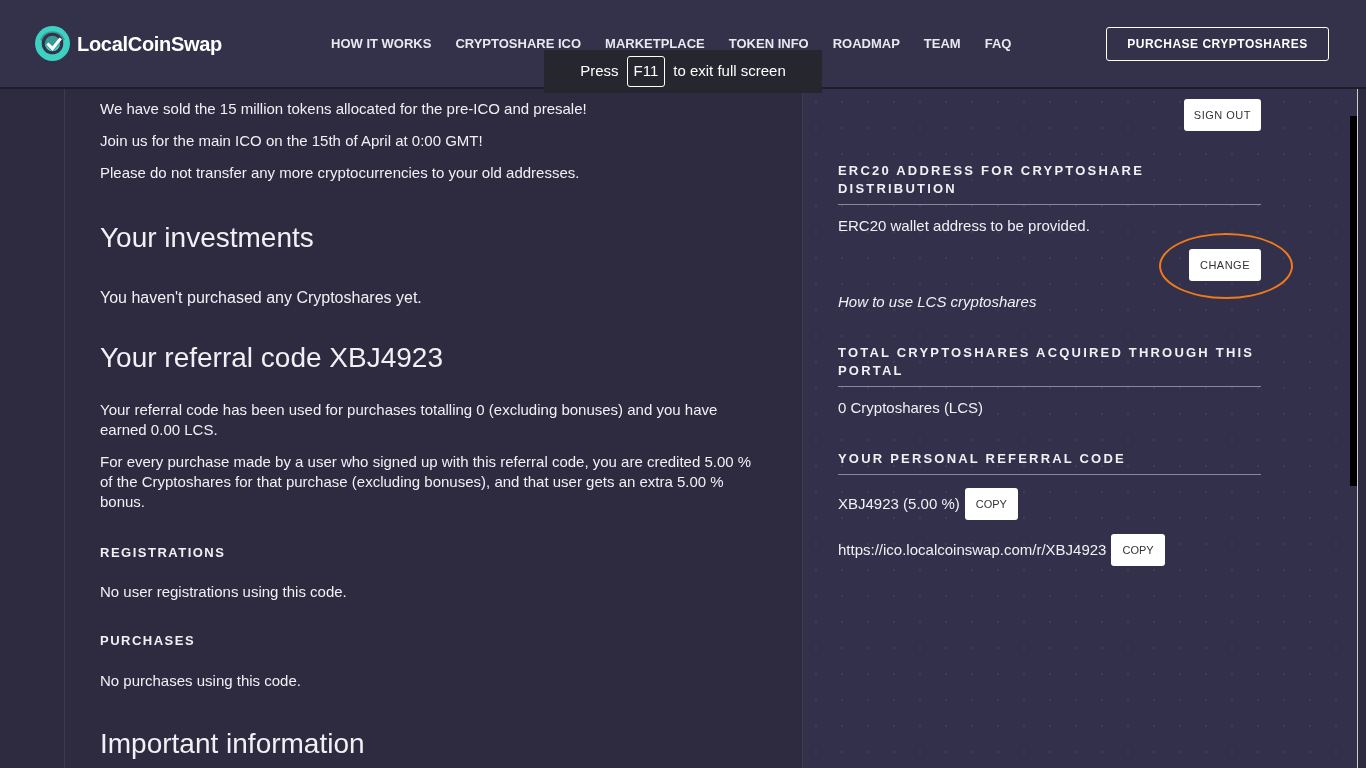 The image size is (1366, 768). What do you see at coordinates (1049, 462) in the screenshot?
I see `sidebar-heading: YOUR PERSONAL REFERRAL CODE` at bounding box center [1049, 462].